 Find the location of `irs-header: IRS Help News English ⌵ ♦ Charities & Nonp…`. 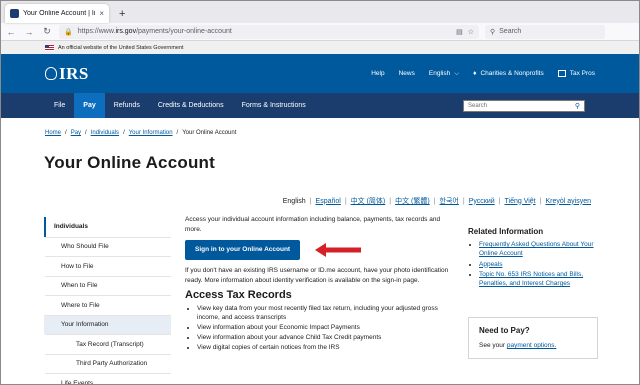

irs-header: IRS Help News English ⌵ ♦ Charities & Nonp… is located at coordinates (320, 73).